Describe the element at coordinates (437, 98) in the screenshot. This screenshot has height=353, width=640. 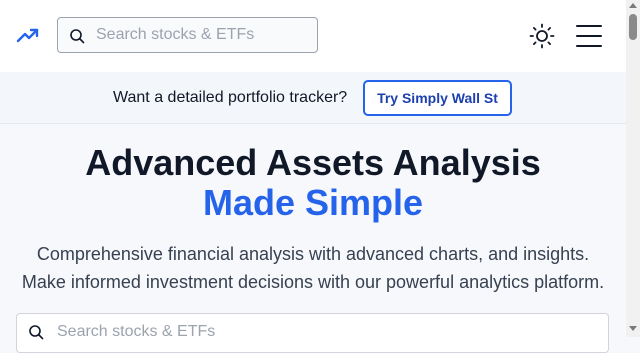
I see `try-simply-wall-st-button: Try Simply Wall St` at that location.